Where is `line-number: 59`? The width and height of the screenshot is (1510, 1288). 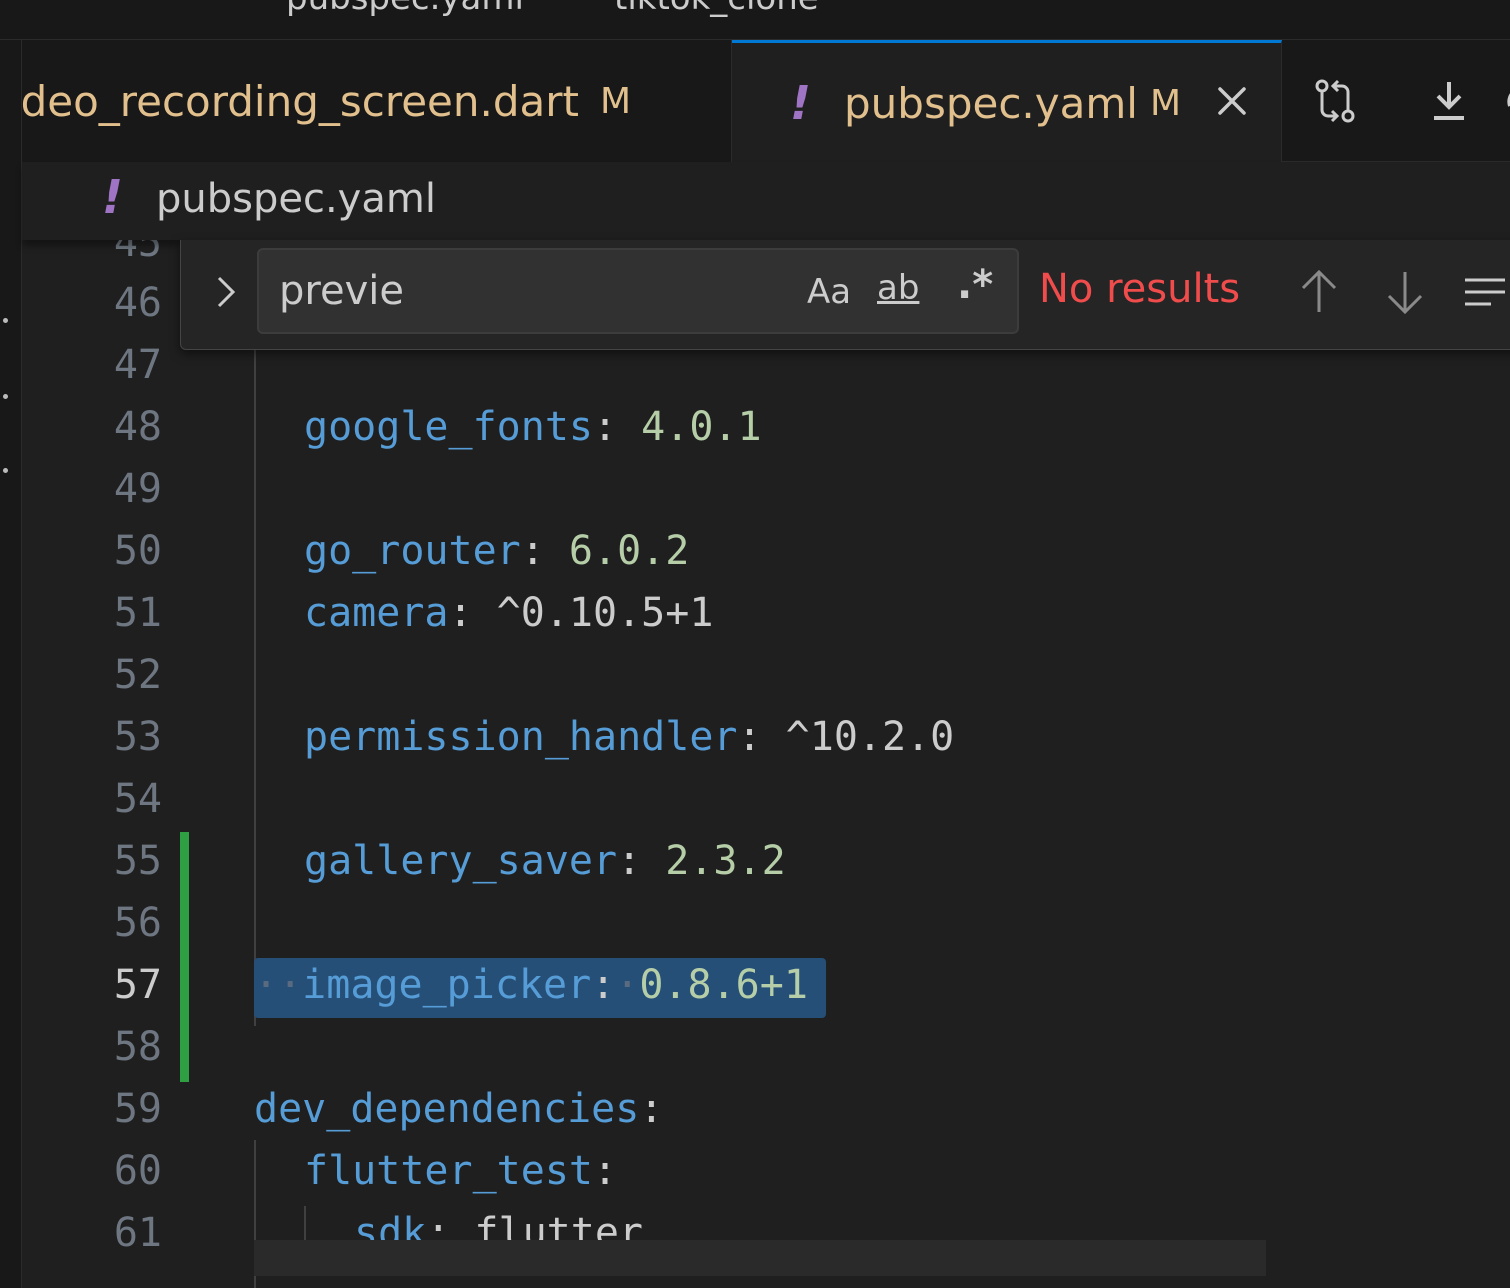
line-number: 59 is located at coordinates (137, 1109).